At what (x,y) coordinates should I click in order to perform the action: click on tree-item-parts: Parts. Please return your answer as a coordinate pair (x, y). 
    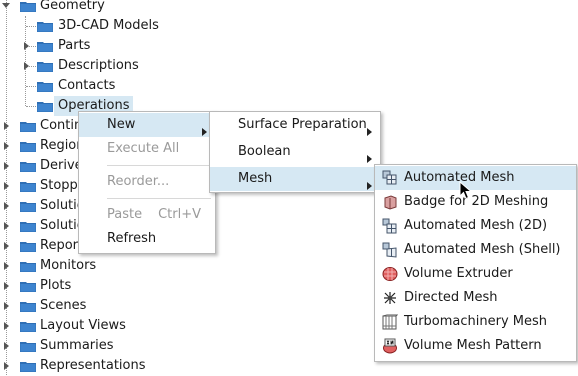
    Looking at the image, I should click on (150, 46).